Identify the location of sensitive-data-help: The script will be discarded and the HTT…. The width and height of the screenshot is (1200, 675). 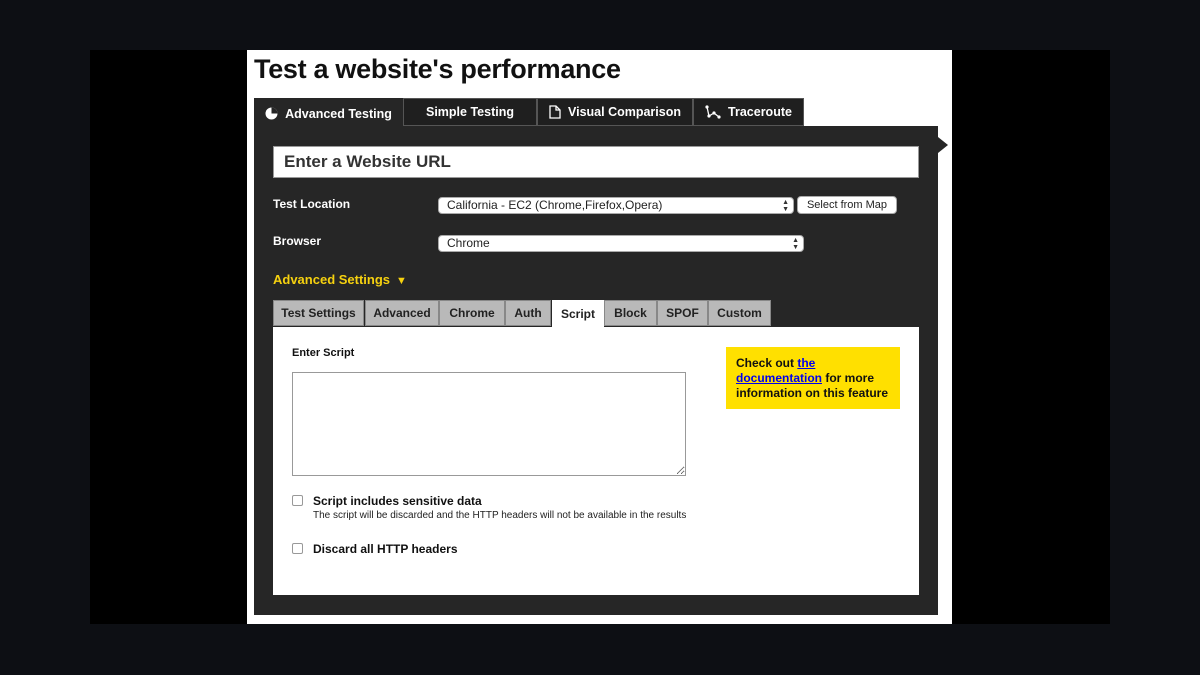
(500, 515).